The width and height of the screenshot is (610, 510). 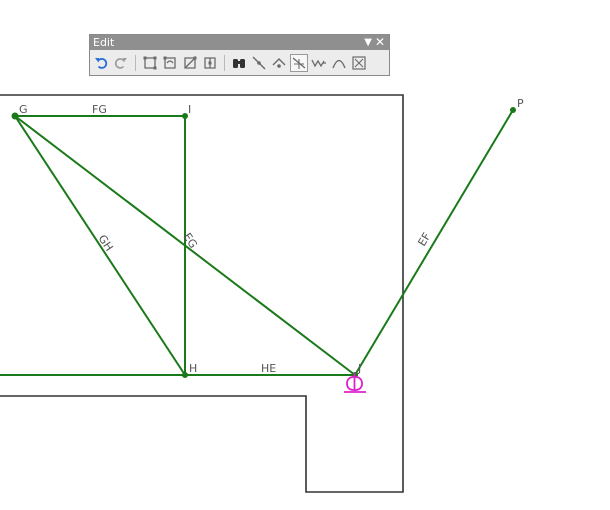 I want to click on toolbar-options-icon: ▼, so click(x=368, y=42).